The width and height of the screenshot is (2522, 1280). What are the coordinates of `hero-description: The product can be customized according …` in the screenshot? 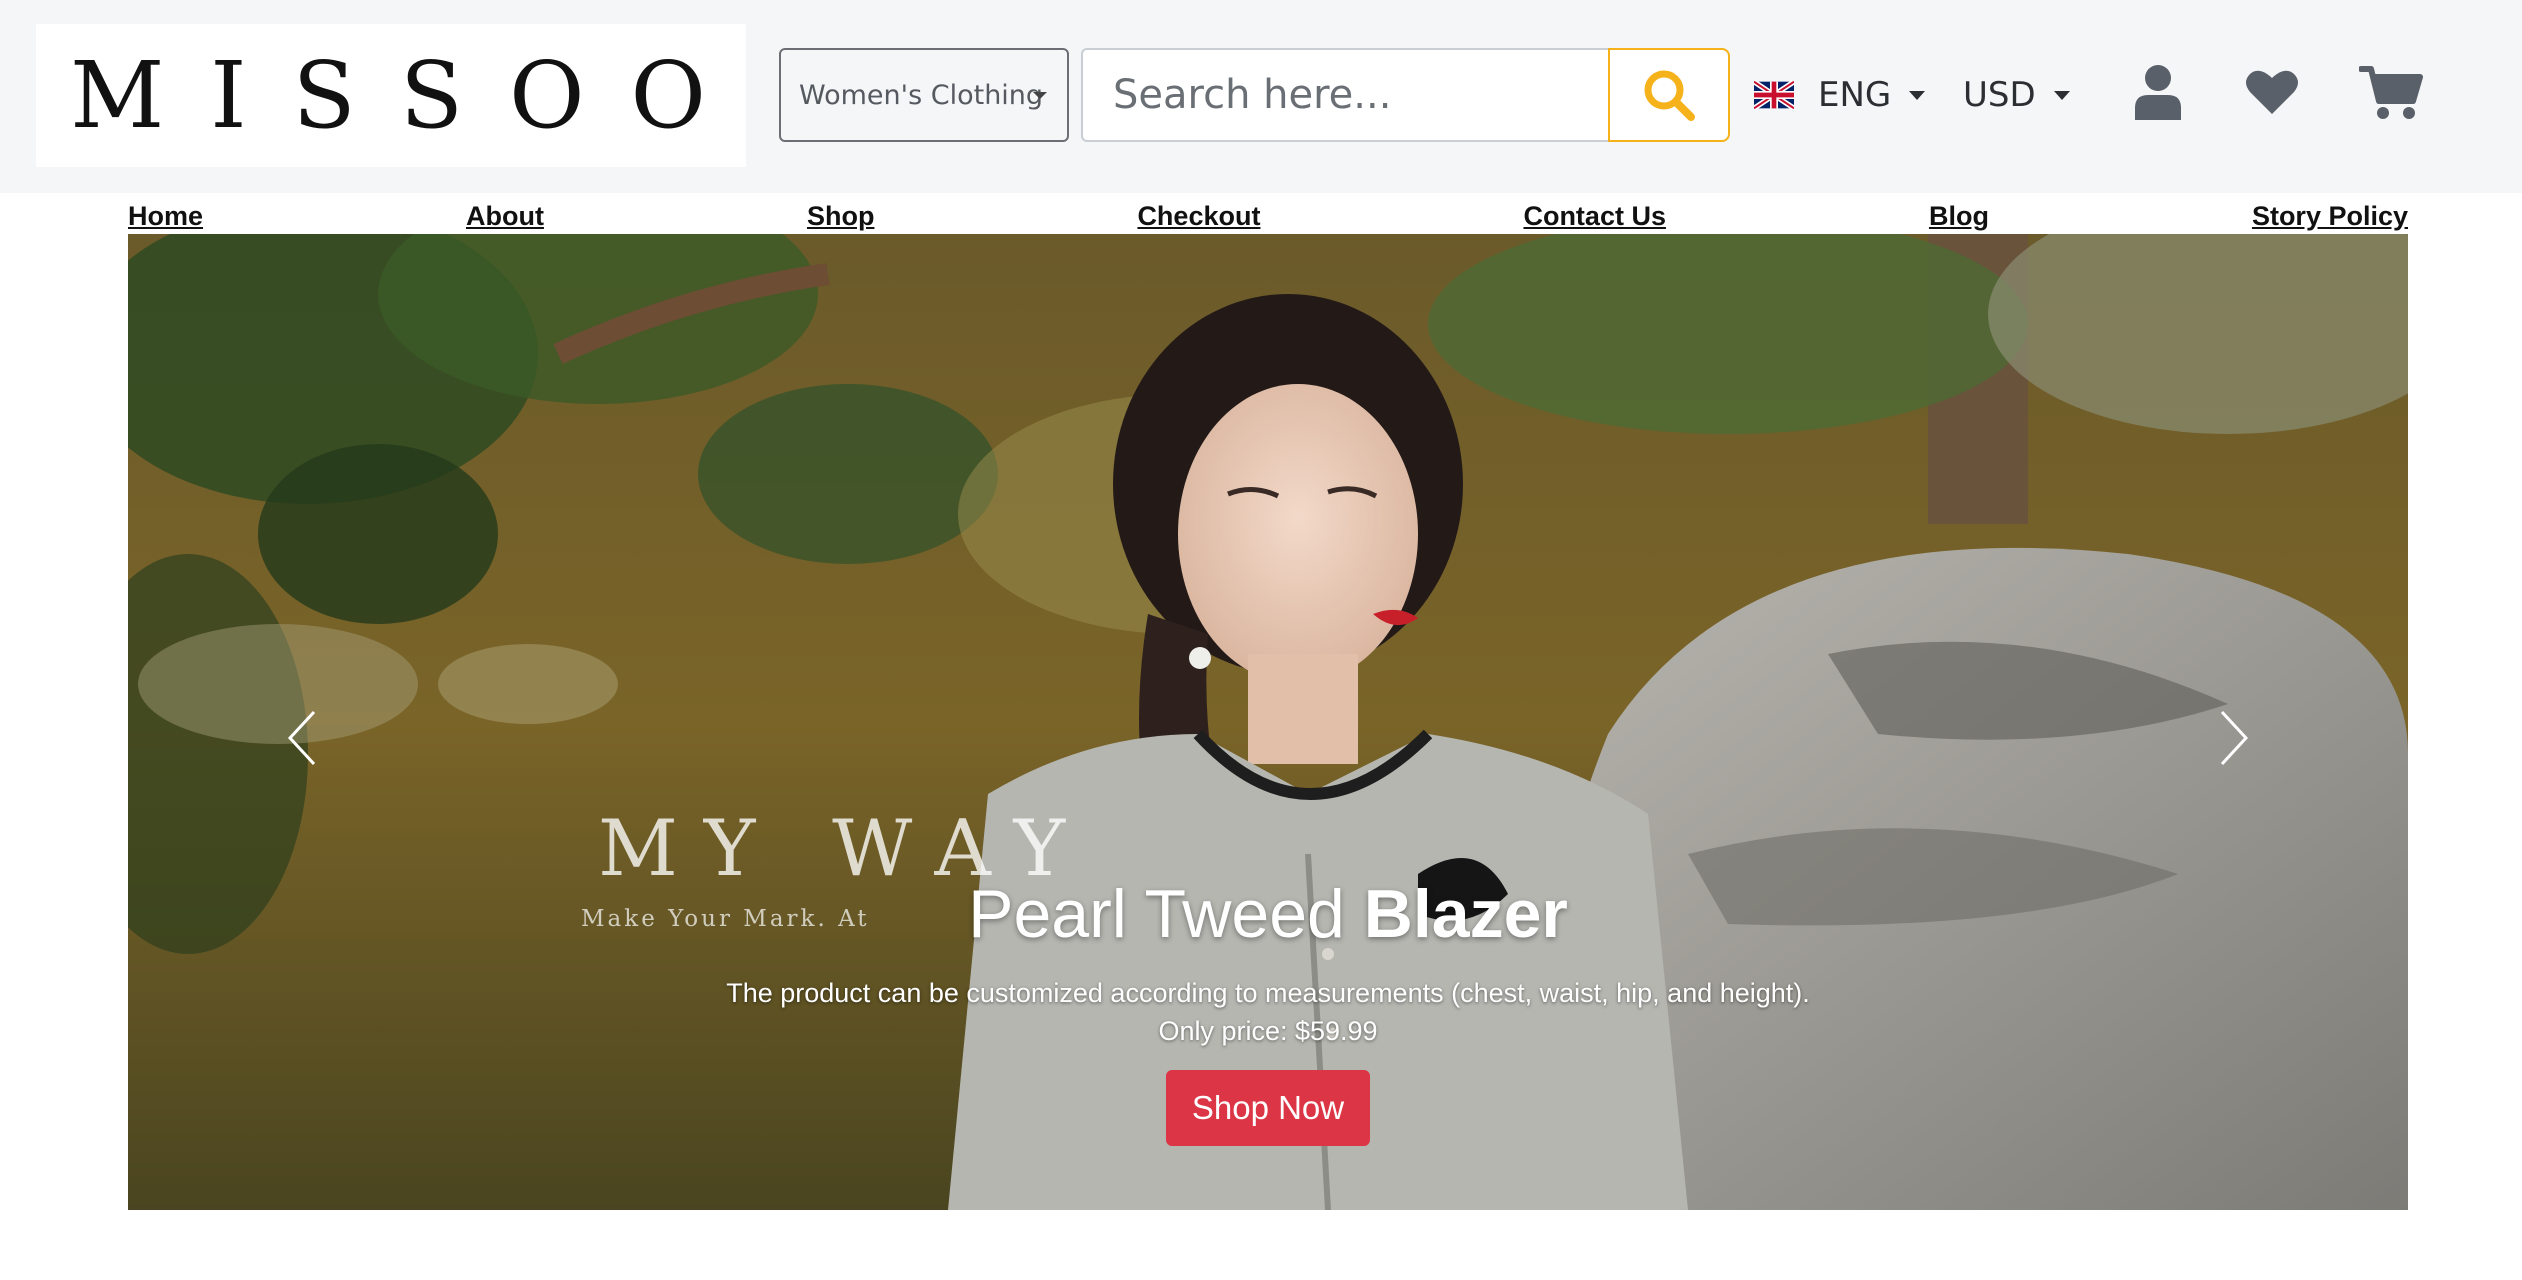 It's located at (1268, 993).